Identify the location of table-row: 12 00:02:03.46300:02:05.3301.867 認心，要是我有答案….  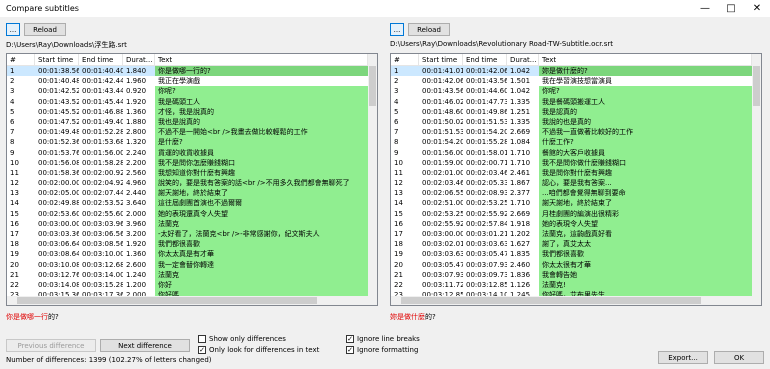
(576, 183).